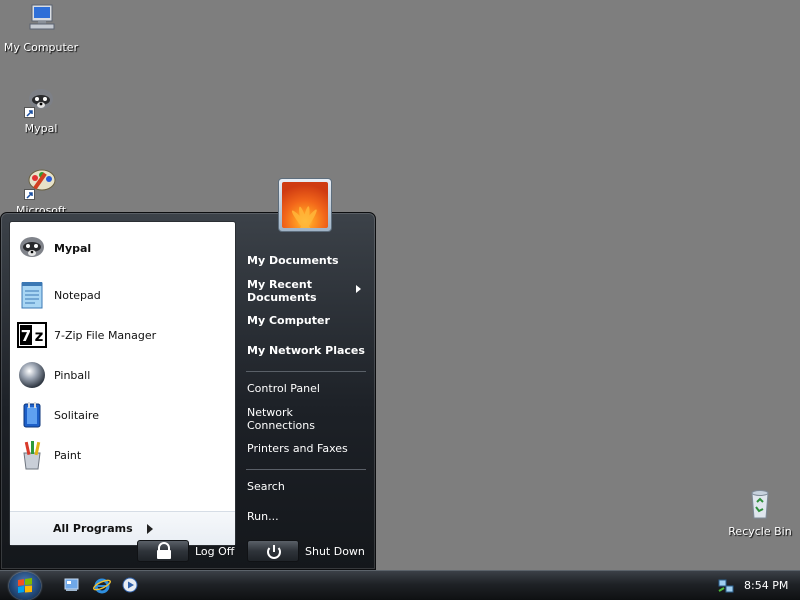 The image size is (800, 600). Describe the element at coordinates (76, 415) in the screenshot. I see `program-item-label: Solitaire` at that location.